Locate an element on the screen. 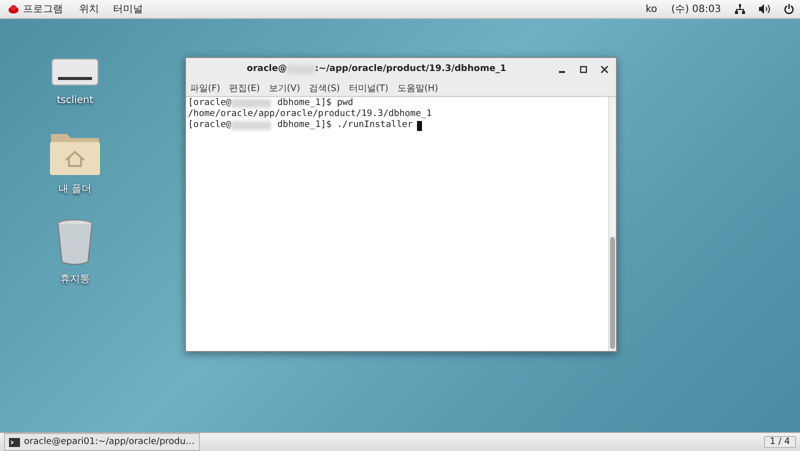 This screenshot has width=800, height=451. hat-logo-icon is located at coordinates (13, 9).